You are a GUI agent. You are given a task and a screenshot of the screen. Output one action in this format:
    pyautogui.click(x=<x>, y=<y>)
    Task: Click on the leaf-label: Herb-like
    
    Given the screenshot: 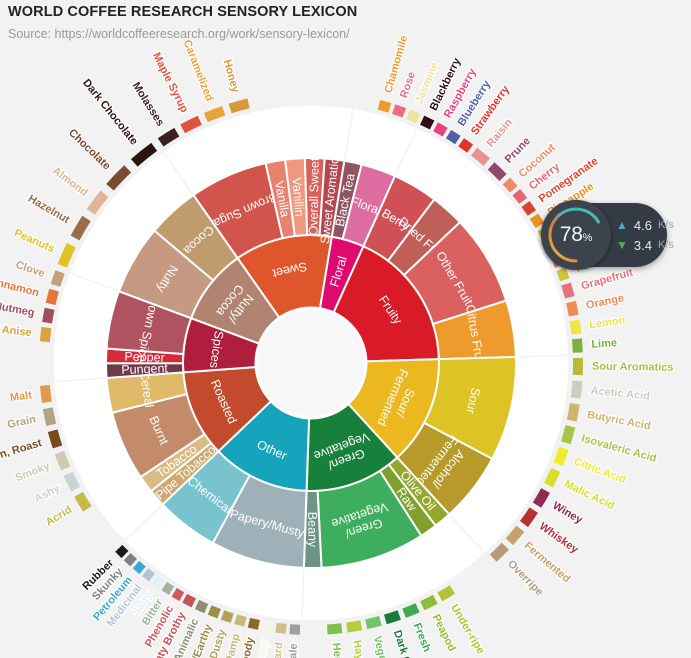 What is the action you would take?
    pyautogui.click(x=338, y=650)
    